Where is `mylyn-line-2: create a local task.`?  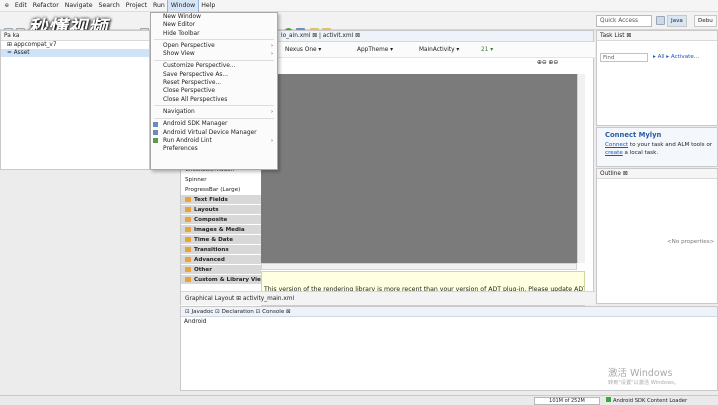 mylyn-line-2: create a local task. is located at coordinates (657, 153).